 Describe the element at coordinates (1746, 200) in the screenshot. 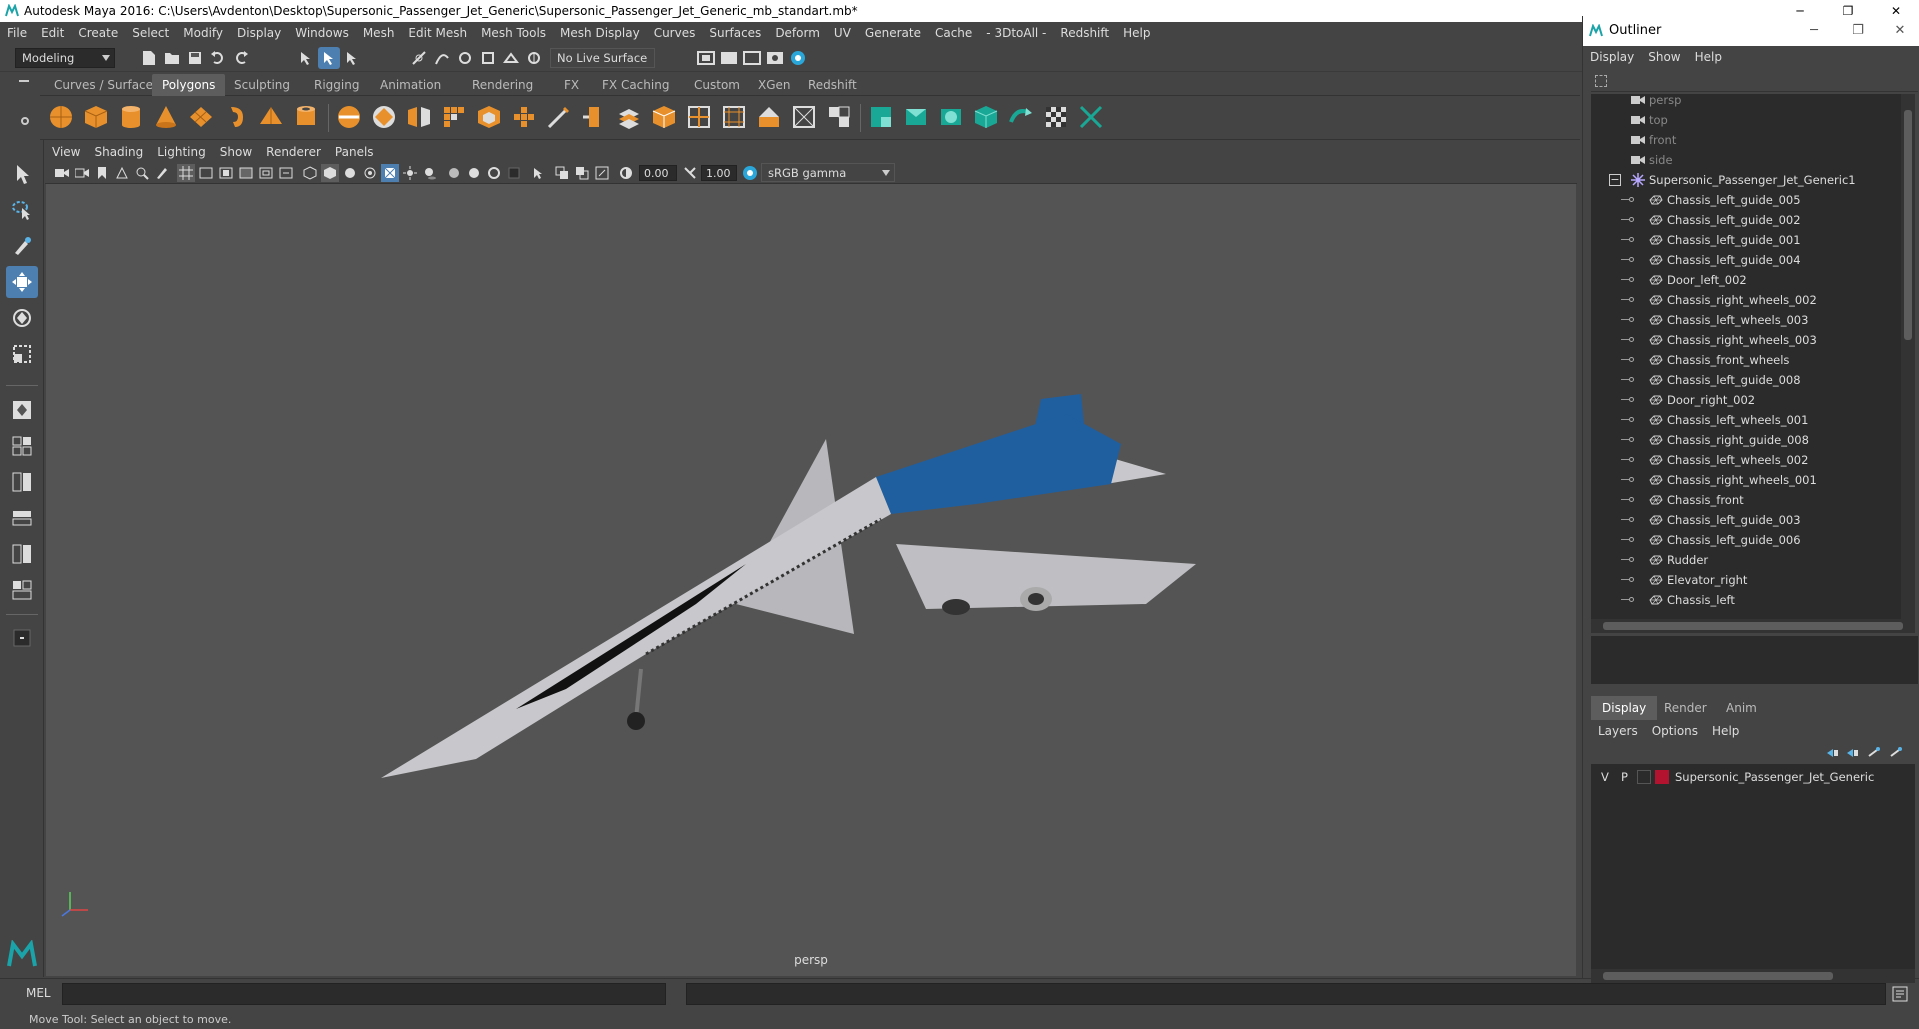

I see `outliner-item: Chassis_left_guide_005` at that location.